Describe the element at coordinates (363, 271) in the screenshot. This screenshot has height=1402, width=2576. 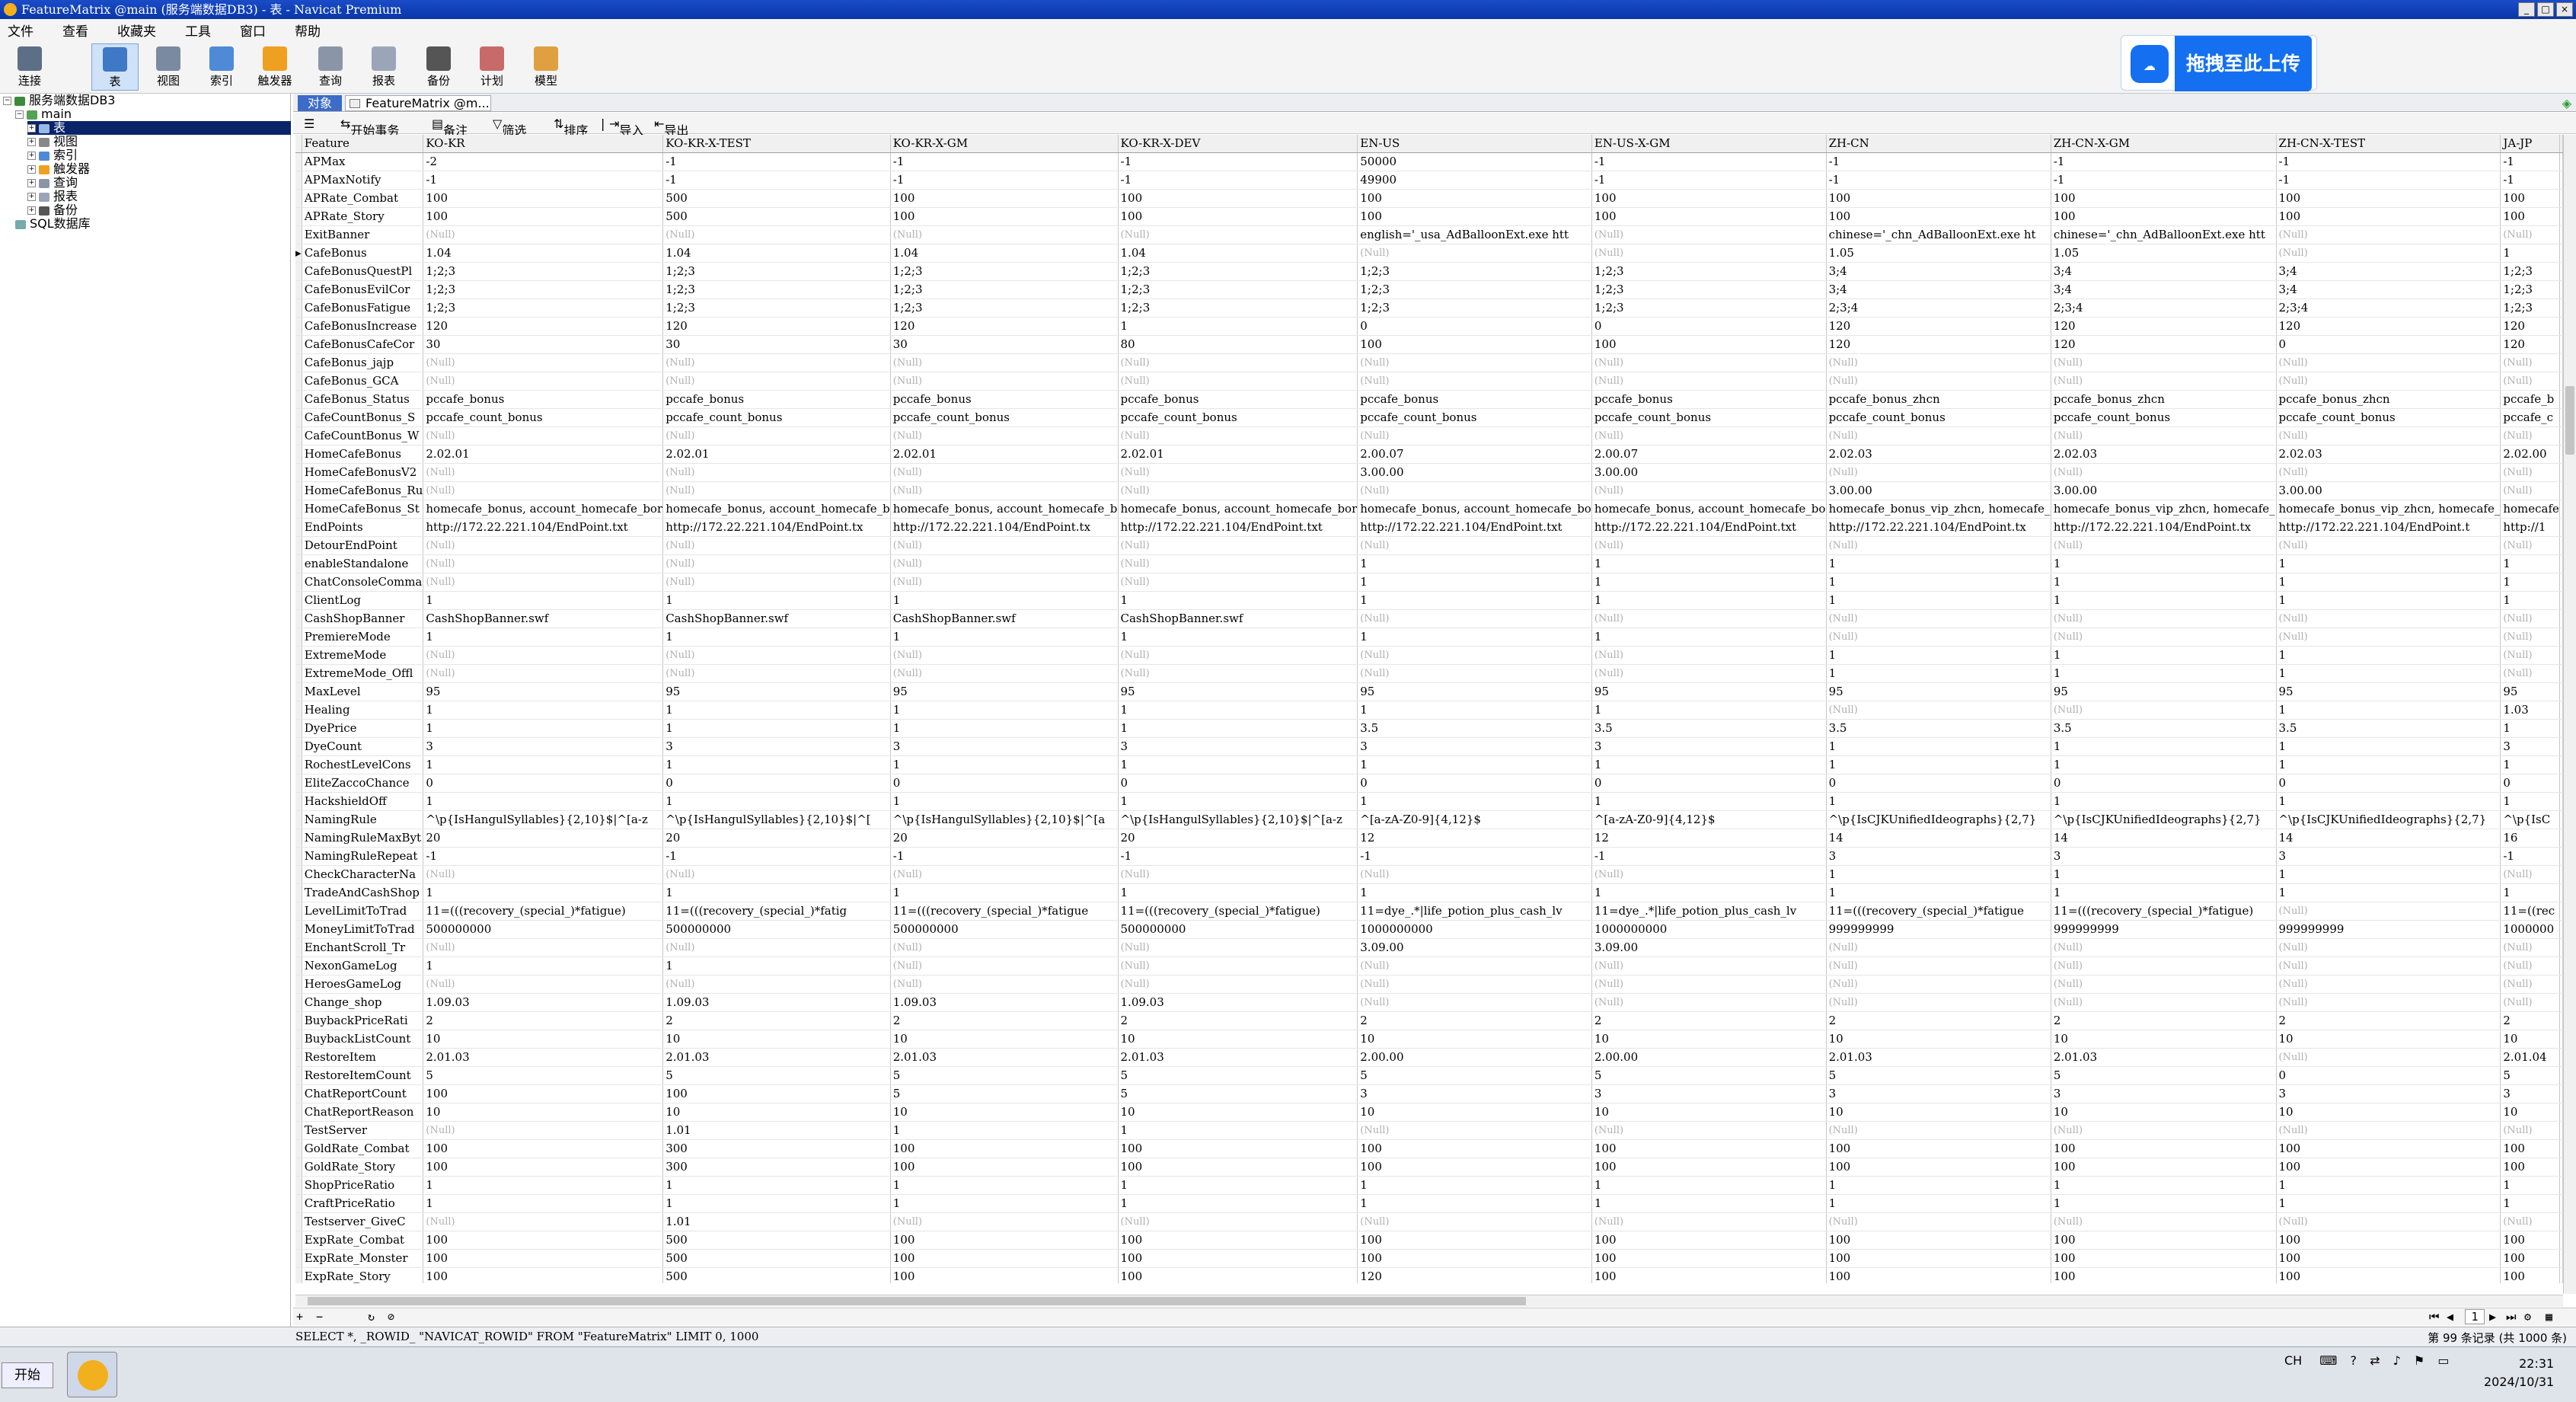
I see `feature-cell: CafeBonusQuestPl` at that location.